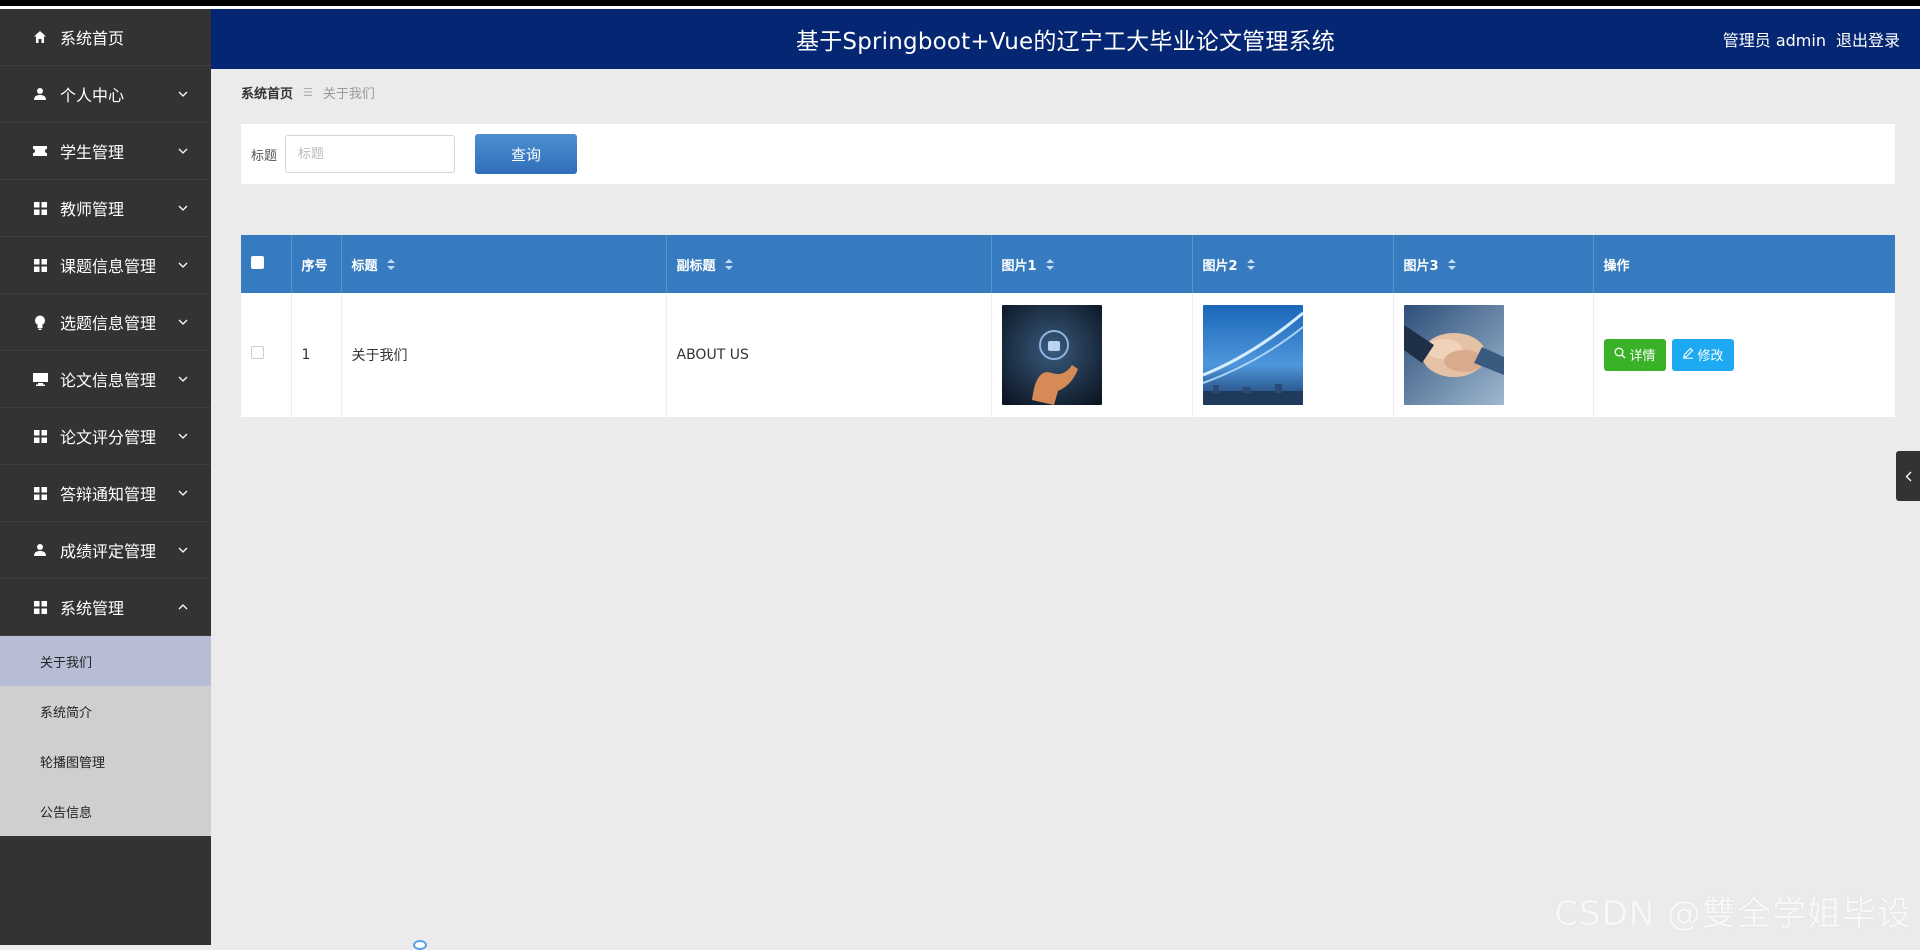  I want to click on column-header-index: 序号, so click(316, 264).